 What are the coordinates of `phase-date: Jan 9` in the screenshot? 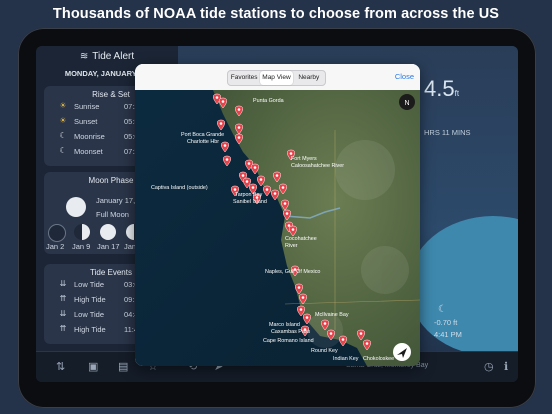 It's located at (81, 246).